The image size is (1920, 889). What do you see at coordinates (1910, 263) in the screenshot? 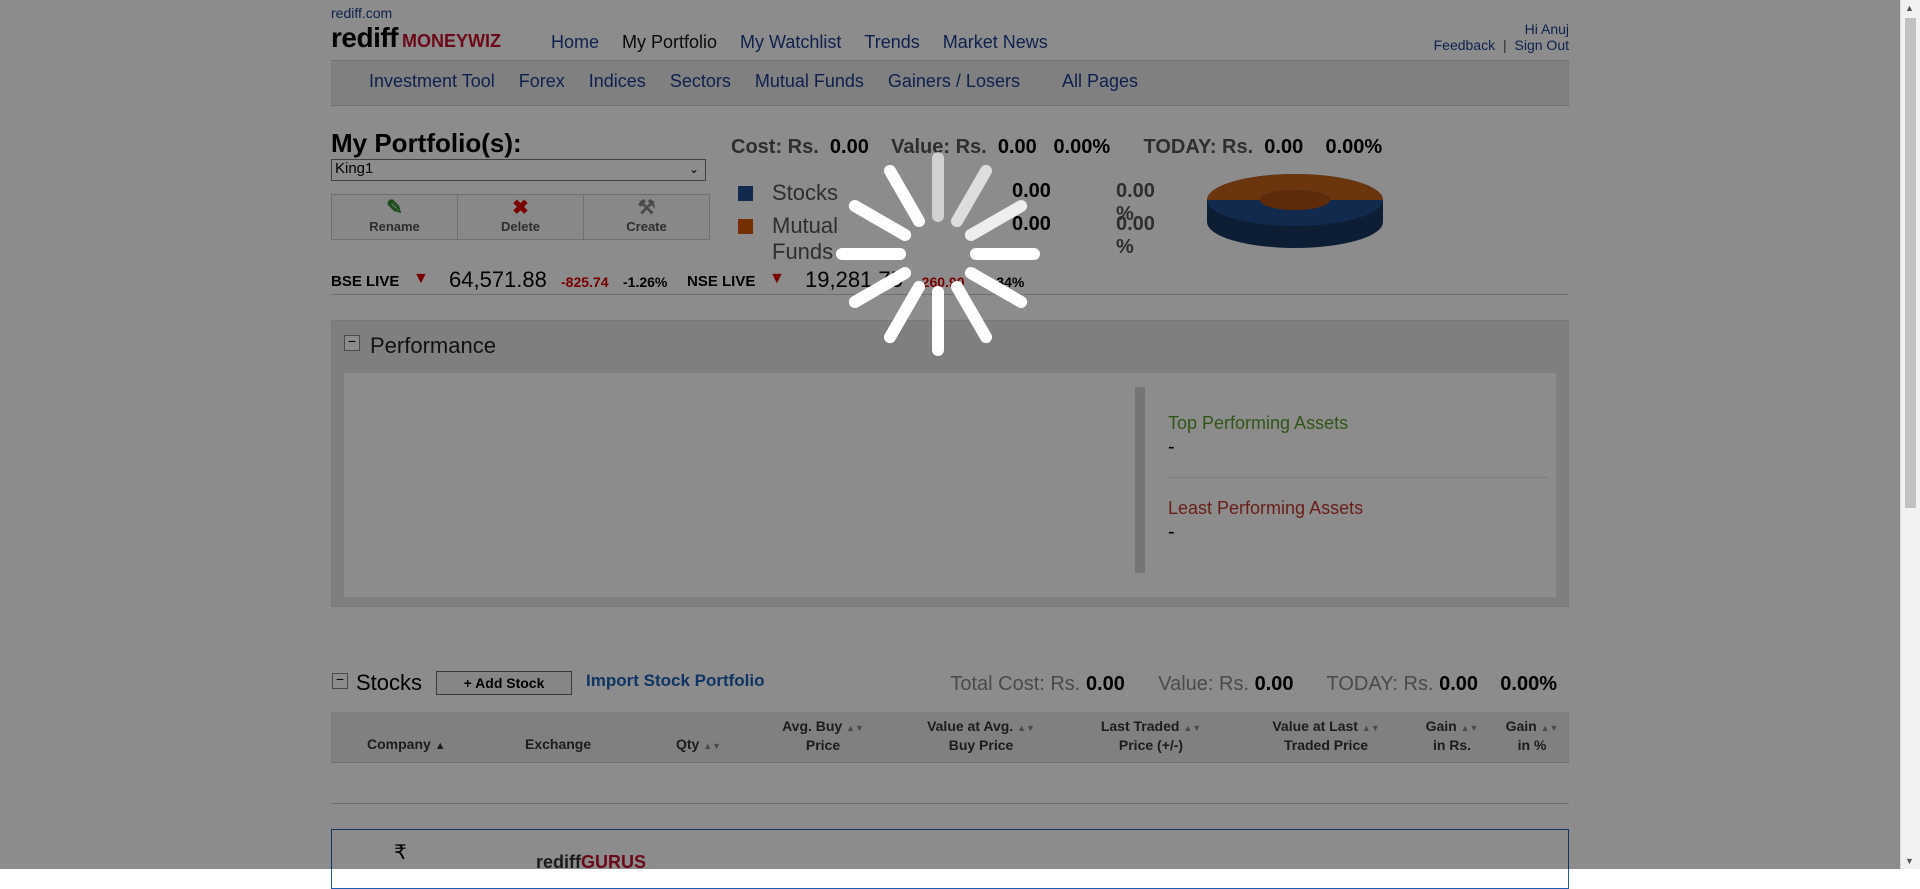
I see `scrollbar-thumb` at bounding box center [1910, 263].